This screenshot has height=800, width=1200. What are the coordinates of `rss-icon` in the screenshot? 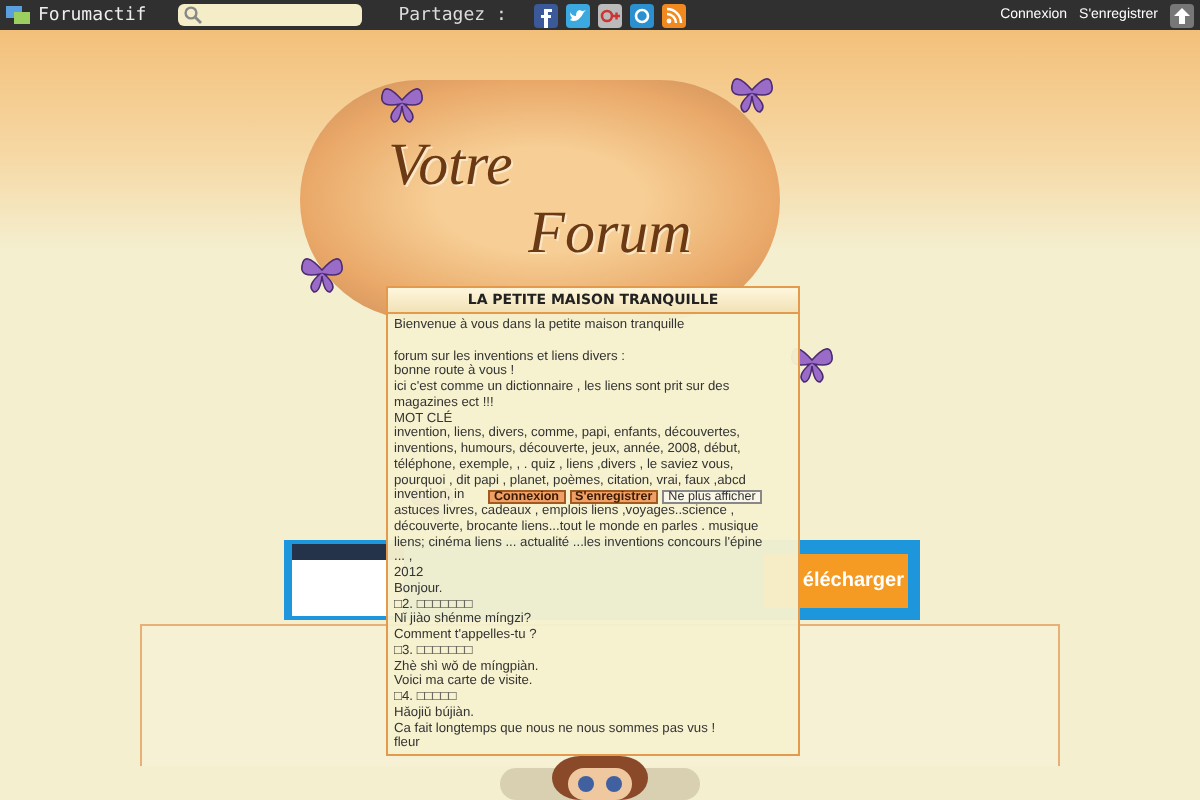 It's located at (674, 15).